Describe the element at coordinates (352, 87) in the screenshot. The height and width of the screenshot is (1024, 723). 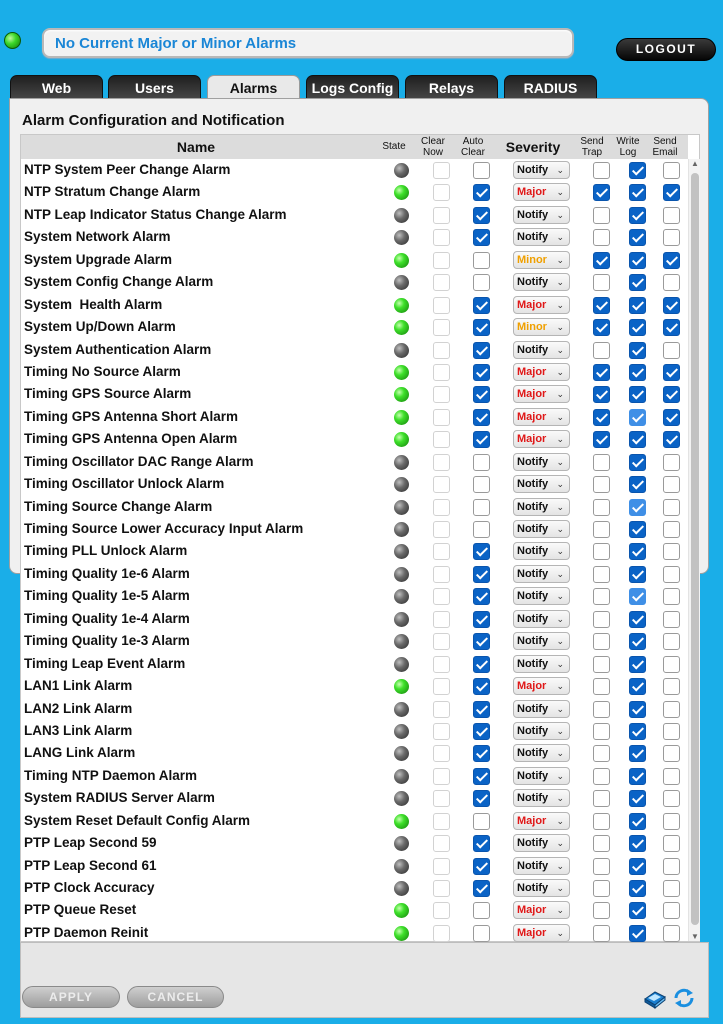
I see `tab-logs-config: Logs Config` at that location.